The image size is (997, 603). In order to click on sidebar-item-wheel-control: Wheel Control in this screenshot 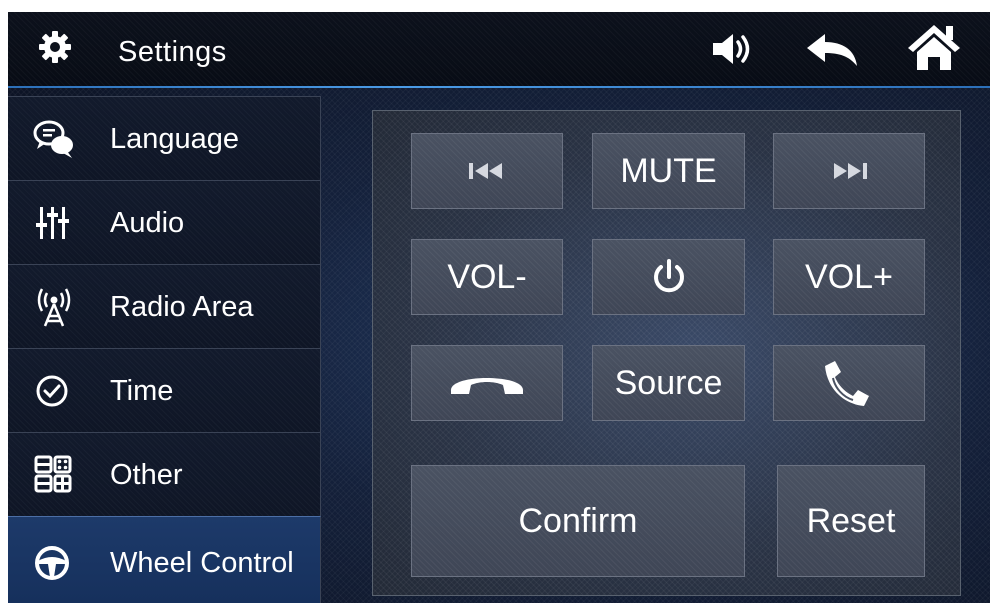, I will do `click(164, 559)`.